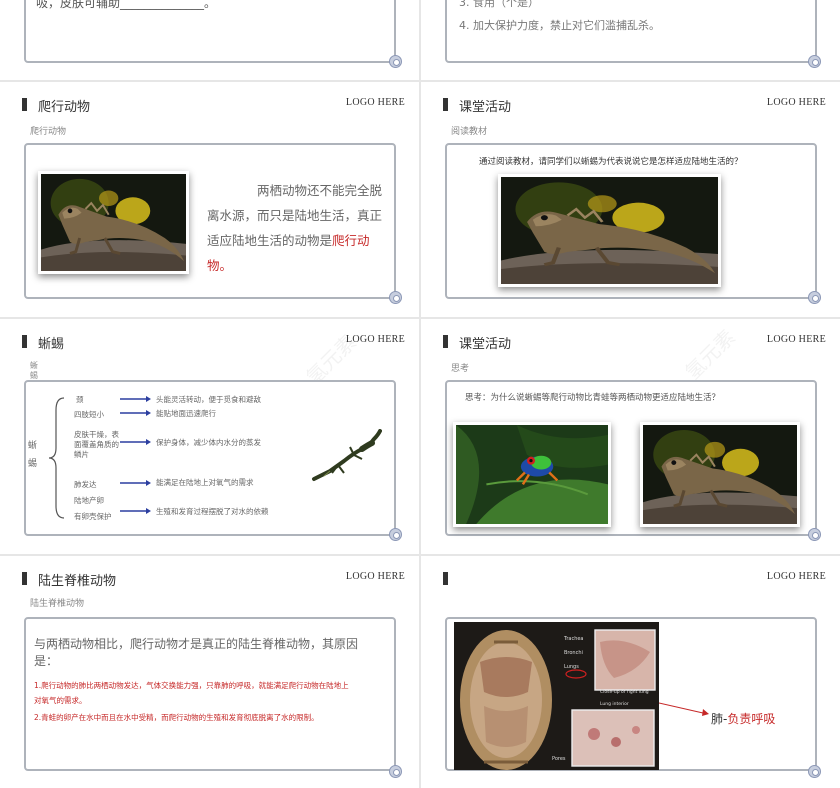 The height and width of the screenshot is (788, 840). I want to click on photo-label: Trachea, so click(574, 639).